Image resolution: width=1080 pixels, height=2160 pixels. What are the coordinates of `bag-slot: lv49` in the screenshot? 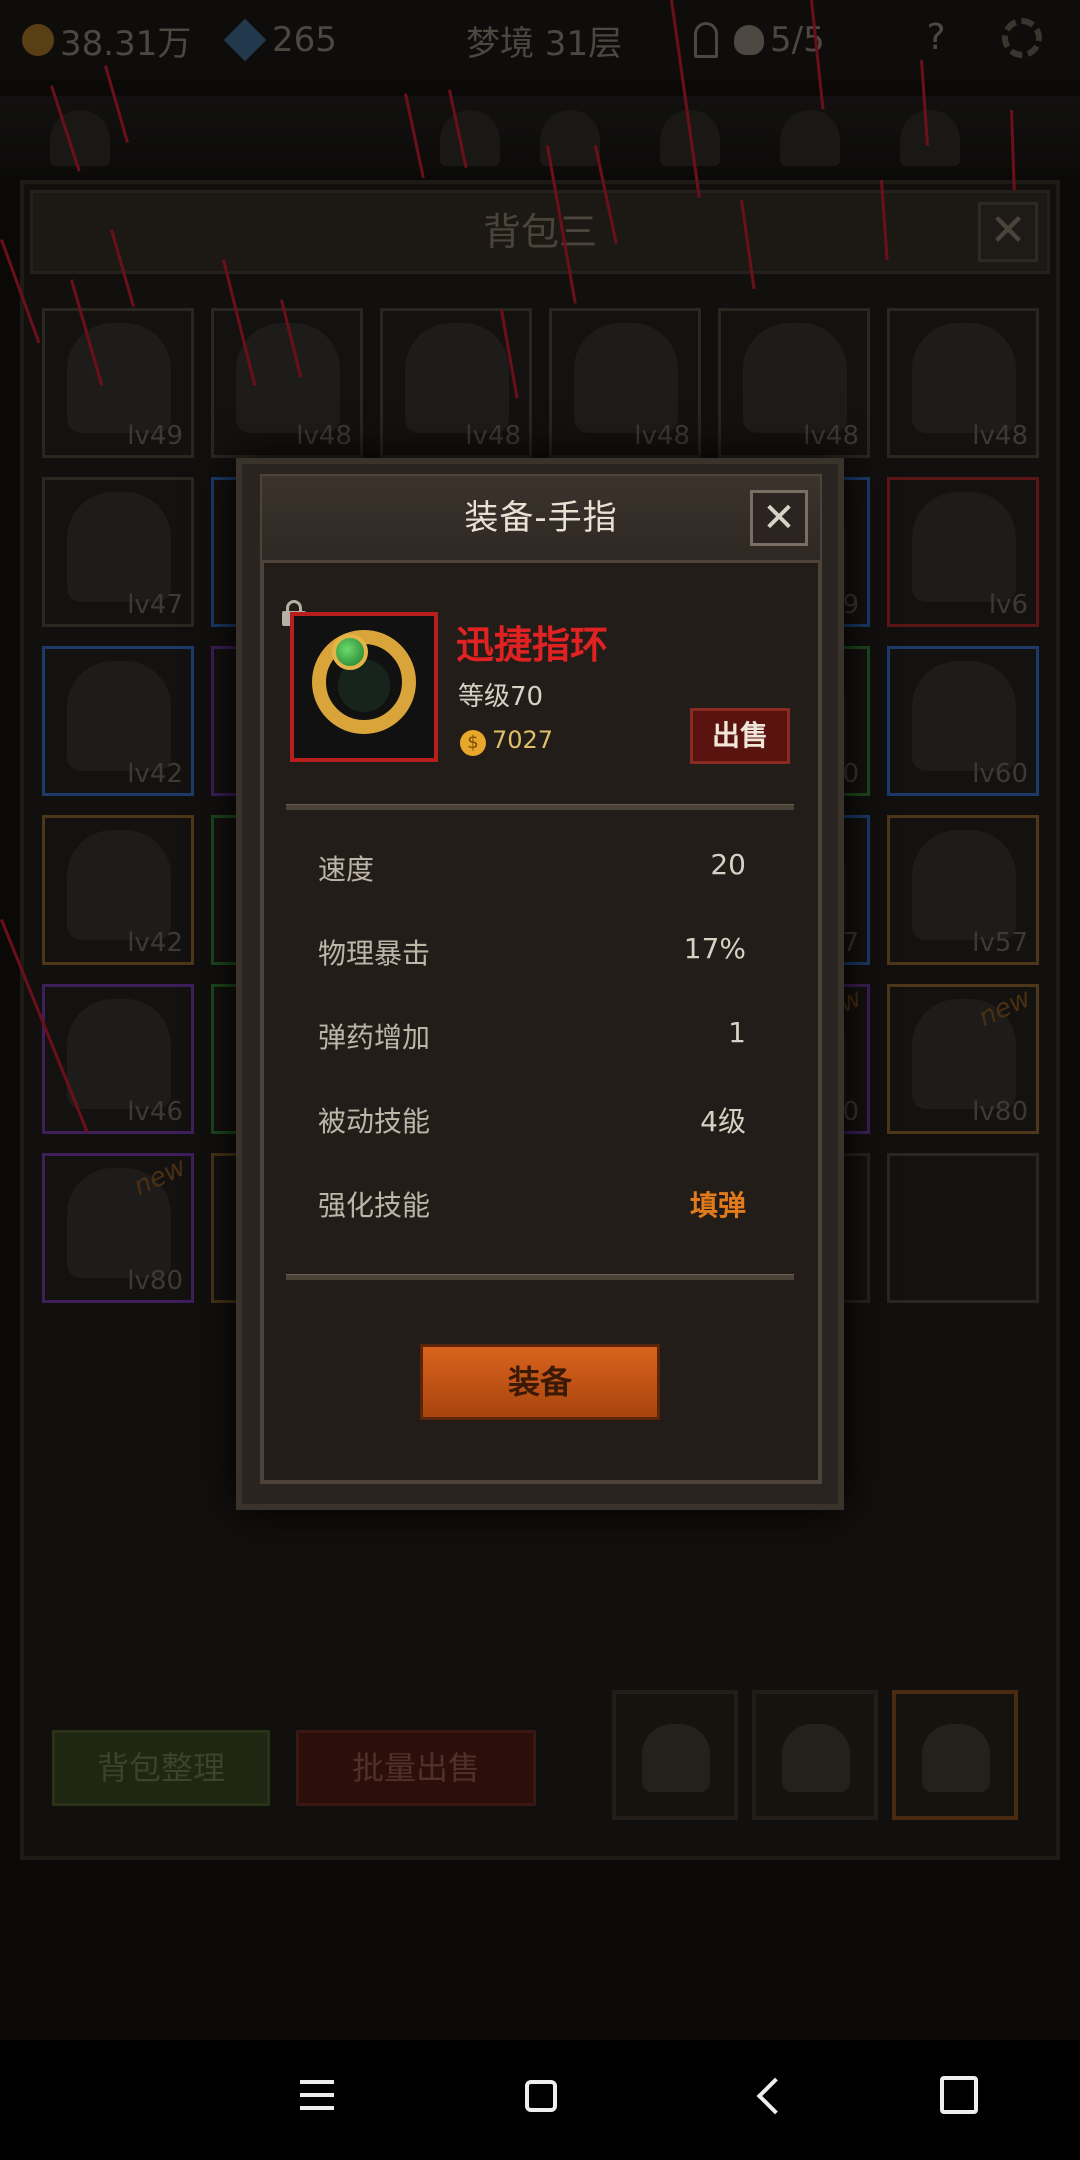 It's located at (118, 383).